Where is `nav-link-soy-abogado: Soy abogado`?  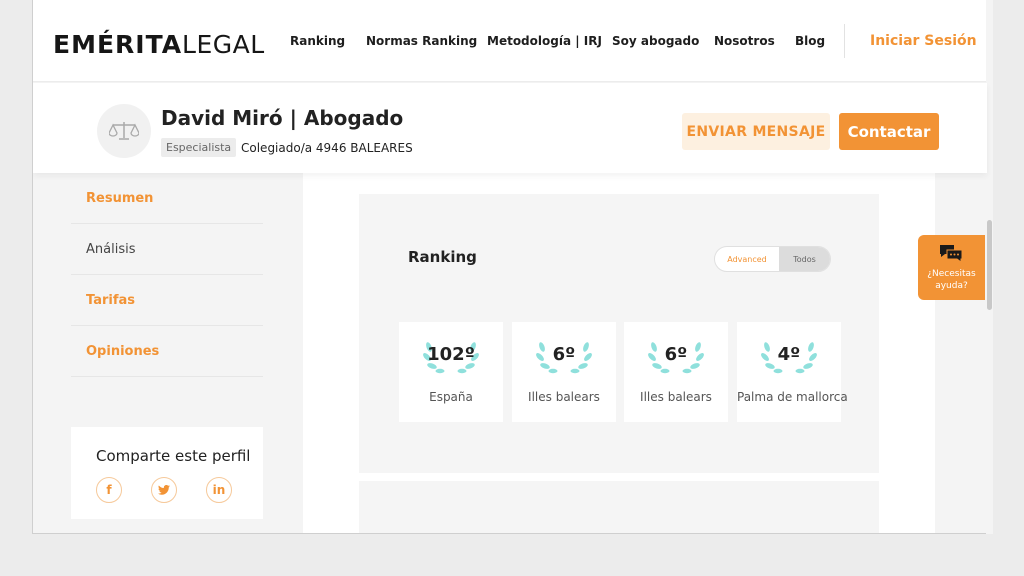 nav-link-soy-abogado: Soy abogado is located at coordinates (655, 41).